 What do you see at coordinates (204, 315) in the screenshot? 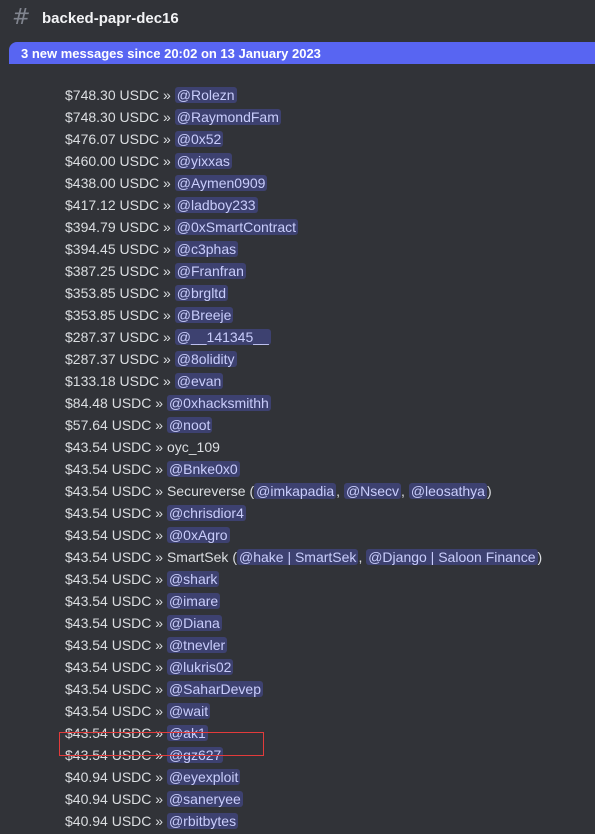
I see `user-mention: @Breeje` at bounding box center [204, 315].